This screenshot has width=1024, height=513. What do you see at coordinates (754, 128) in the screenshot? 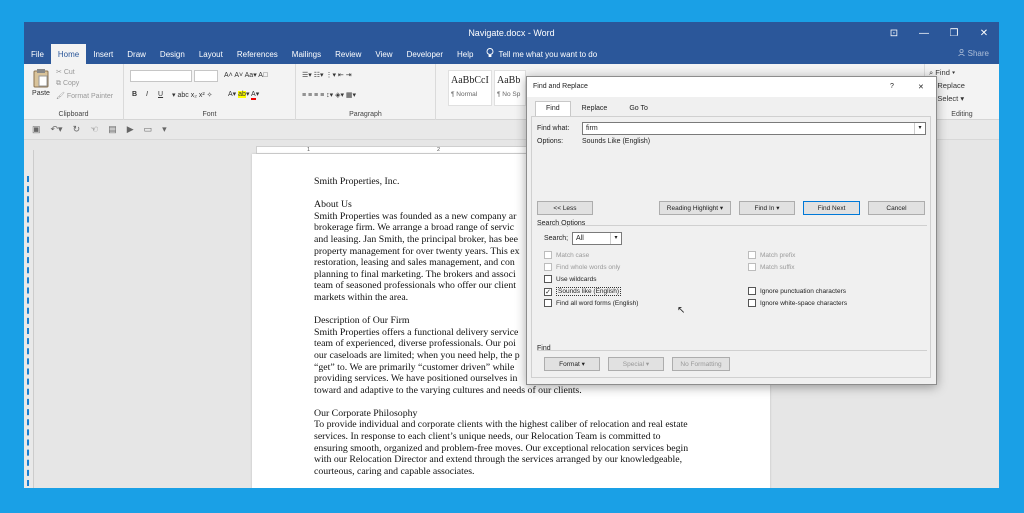
I see `find-what-input: firm ▾` at bounding box center [754, 128].